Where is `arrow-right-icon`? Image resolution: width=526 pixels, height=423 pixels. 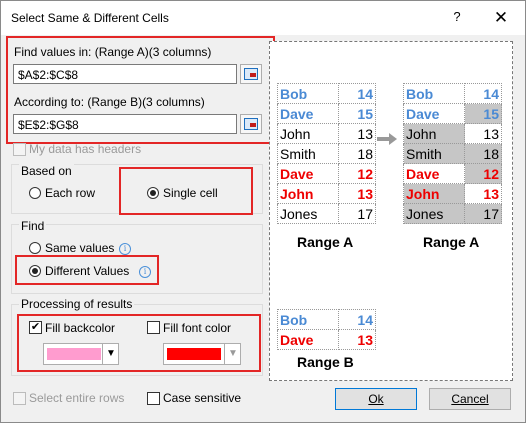 arrow-right-icon is located at coordinates (387, 139).